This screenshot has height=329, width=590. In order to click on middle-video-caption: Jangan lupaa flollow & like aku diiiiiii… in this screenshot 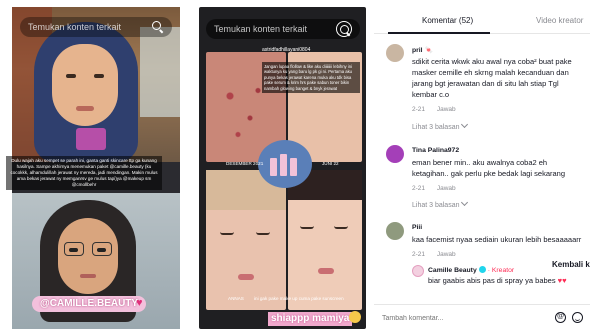, I will do `click(311, 77)`.